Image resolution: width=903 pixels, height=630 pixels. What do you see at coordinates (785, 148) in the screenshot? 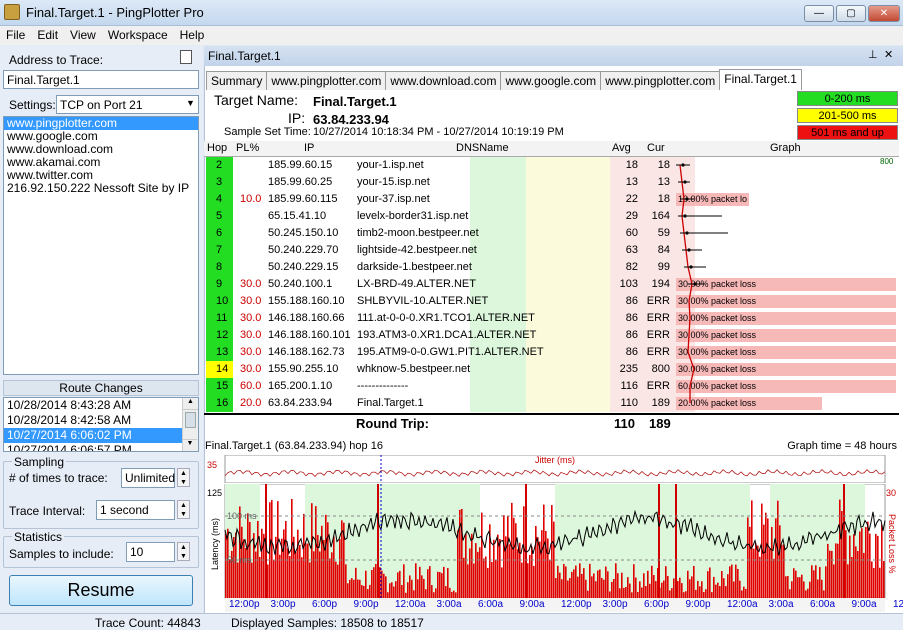
I see `col-graph: Graph` at bounding box center [785, 148].